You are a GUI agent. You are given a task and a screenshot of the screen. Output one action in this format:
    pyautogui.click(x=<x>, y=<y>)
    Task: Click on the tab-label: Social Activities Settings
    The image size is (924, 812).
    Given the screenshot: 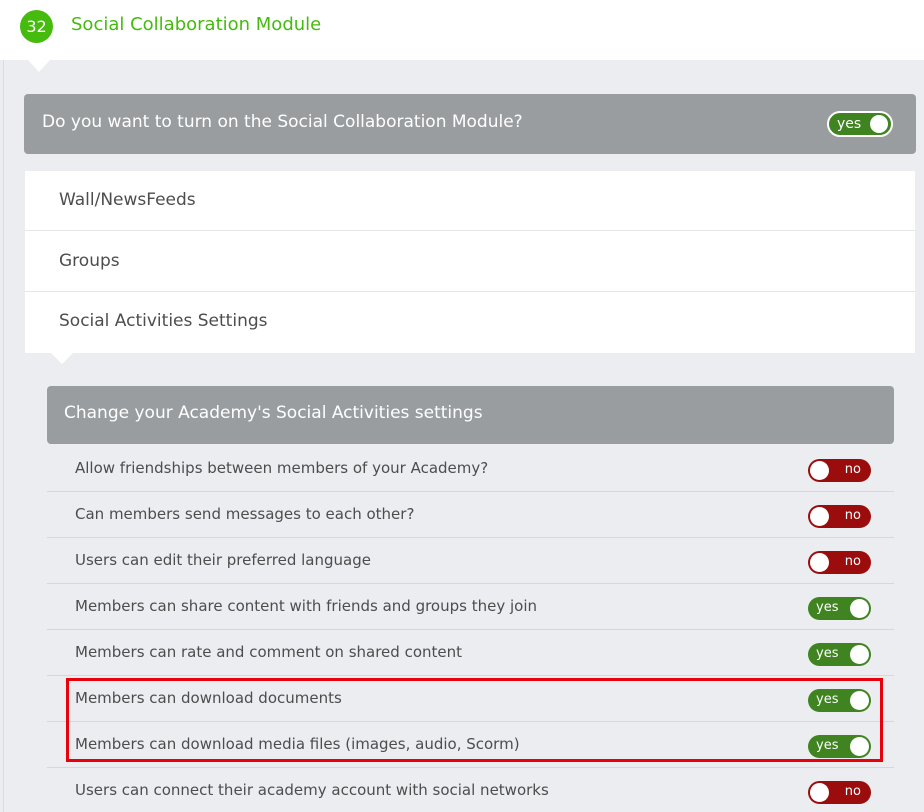 What is the action you would take?
    pyautogui.click(x=163, y=321)
    